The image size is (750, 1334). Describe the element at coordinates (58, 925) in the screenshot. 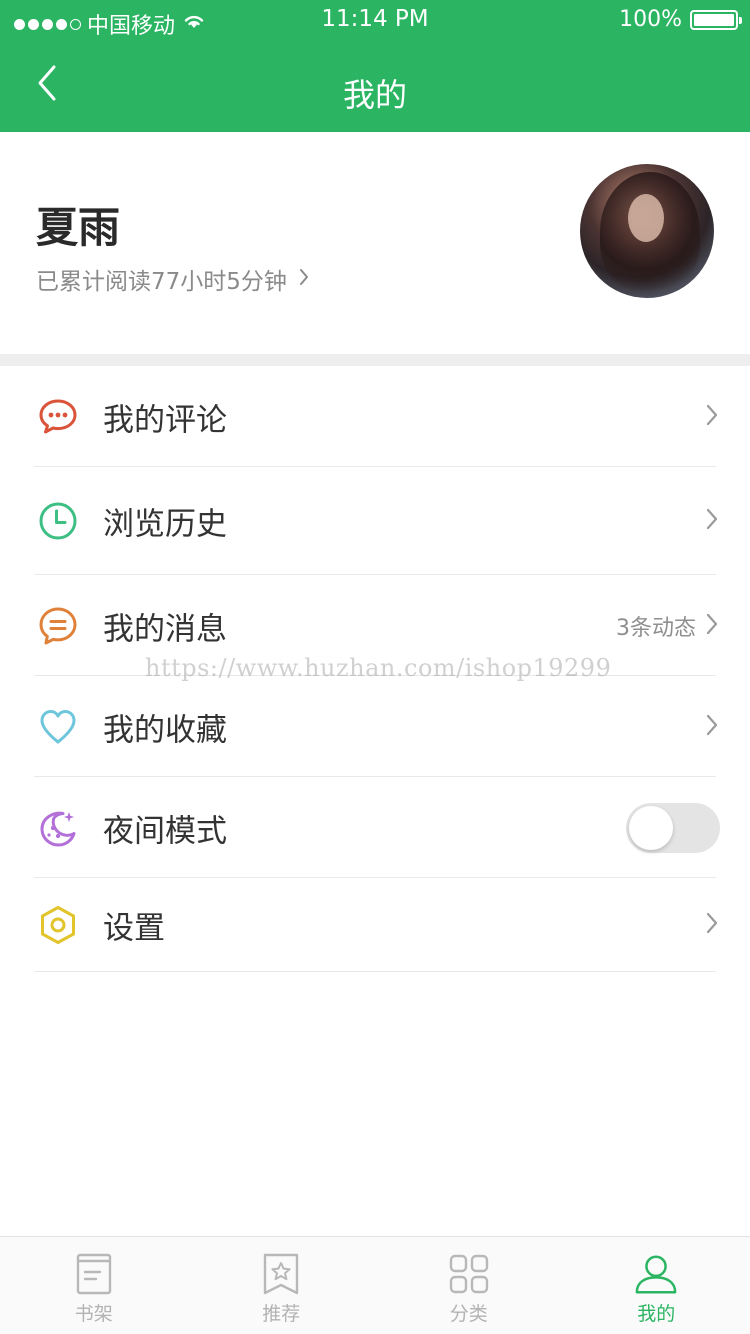

I see `settings-hexagon-icon` at that location.